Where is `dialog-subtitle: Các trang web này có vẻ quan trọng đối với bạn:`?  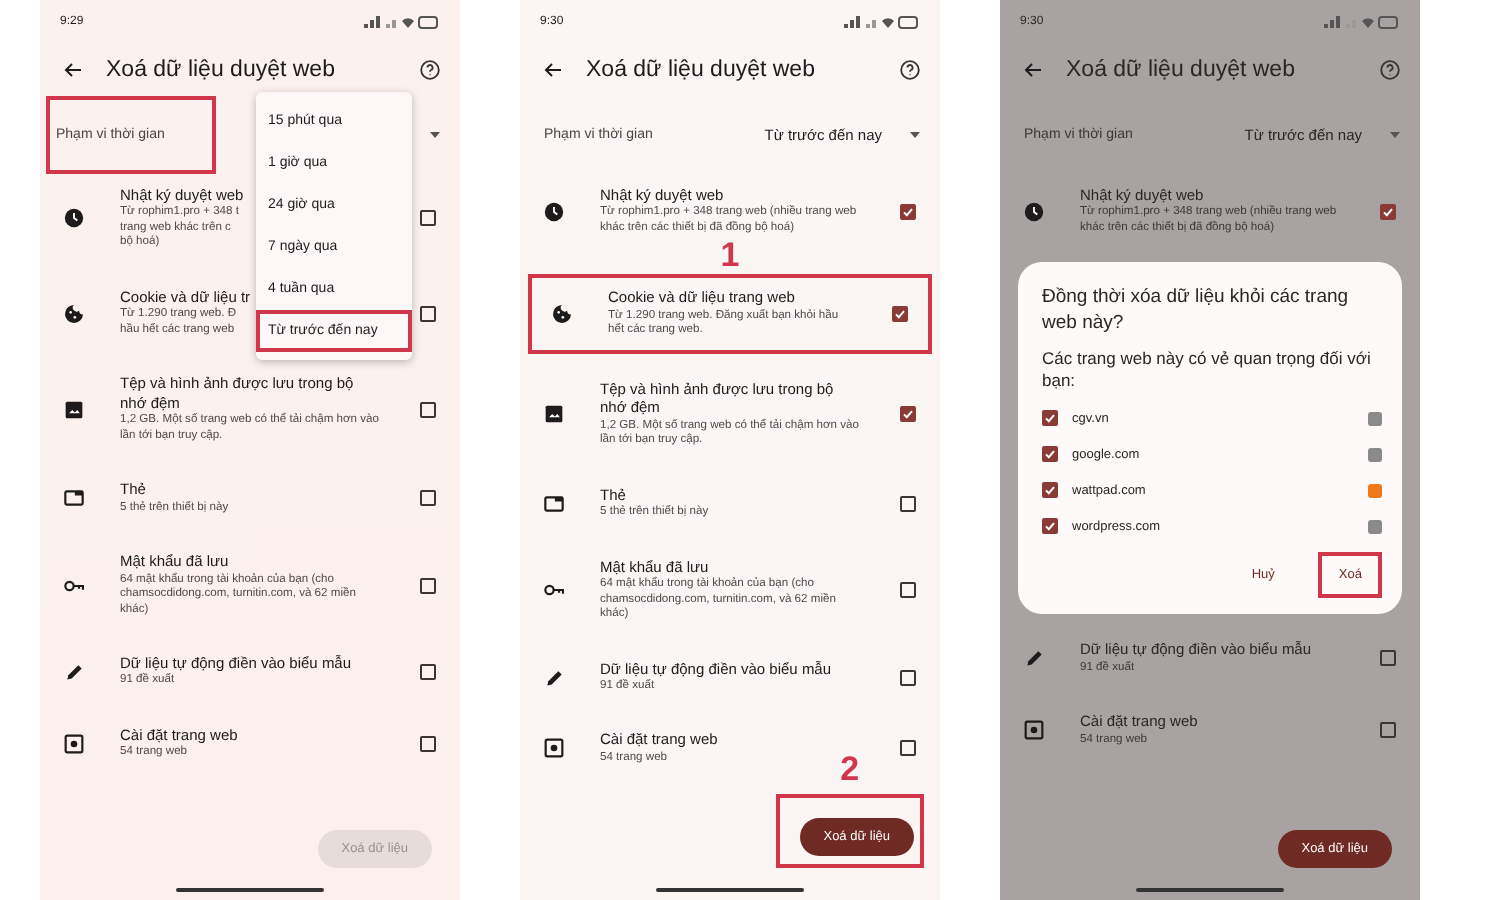
dialog-subtitle: Các trang web này có vẻ quan trọng đối với bạn: is located at coordinates (1207, 370).